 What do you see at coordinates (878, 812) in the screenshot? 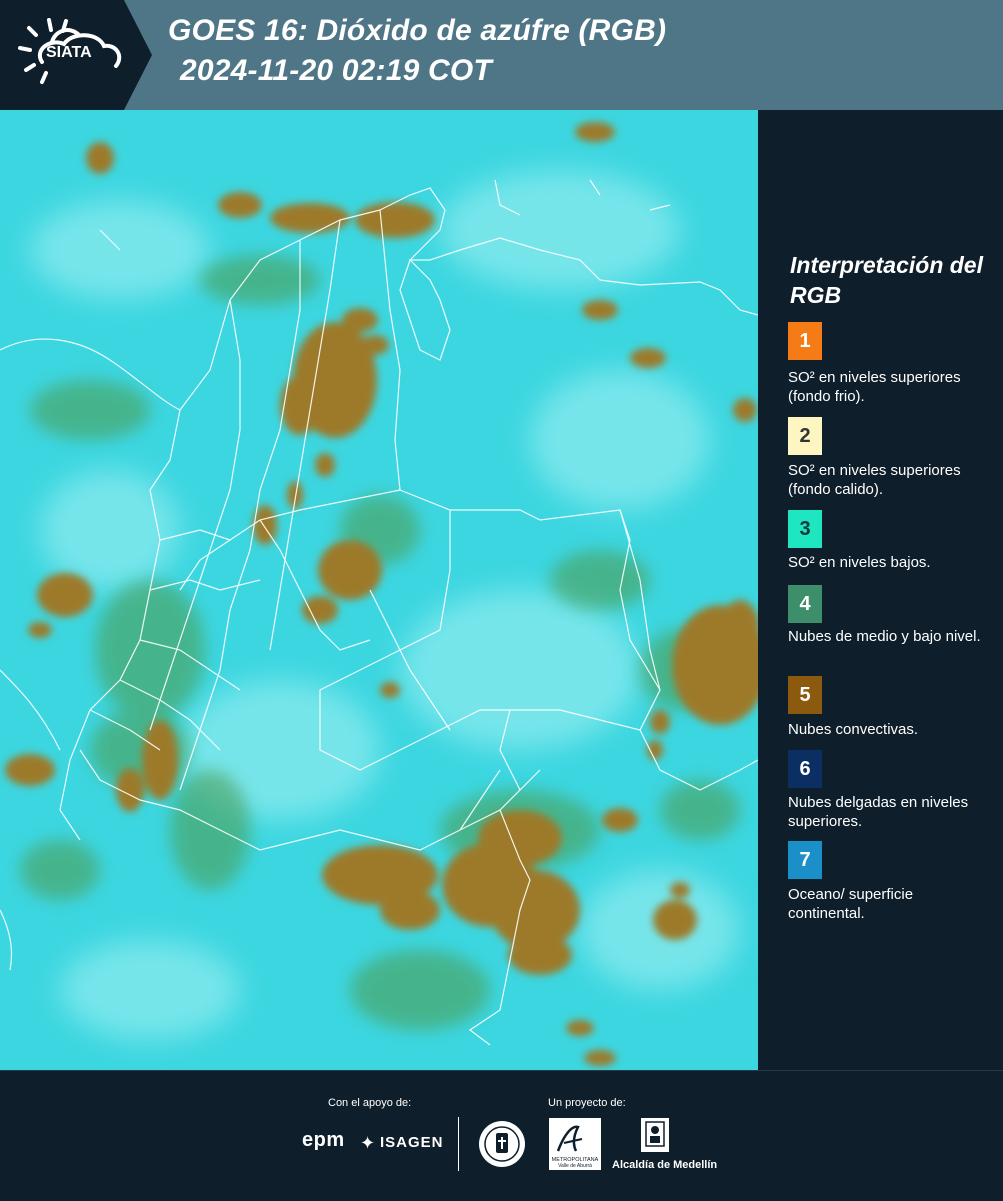
I see `legend-label-6: Nubes delgadas en niveles superiores.` at bounding box center [878, 812].